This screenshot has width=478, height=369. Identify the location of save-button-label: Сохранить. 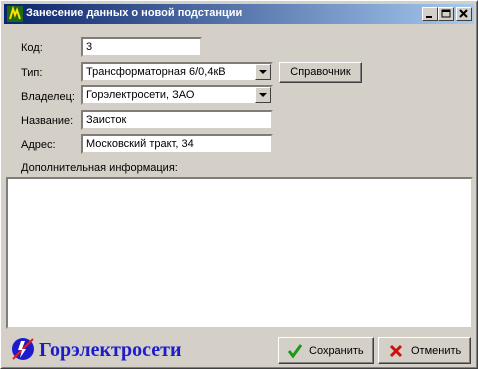
(336, 351).